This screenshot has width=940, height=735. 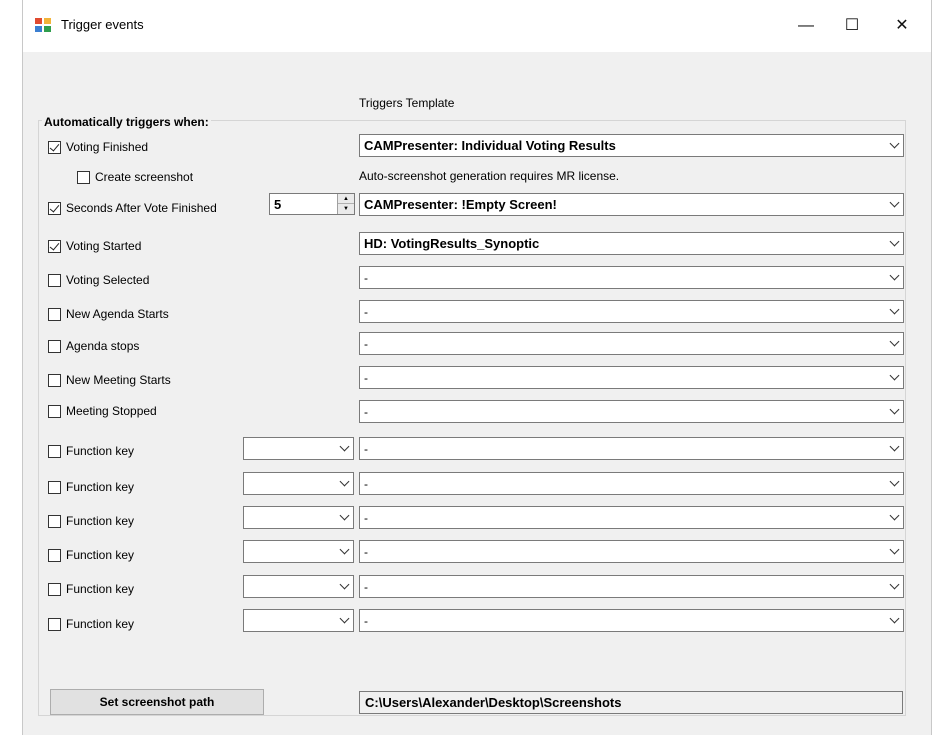 I want to click on function-key-template-select-2: -, so click(x=631, y=483).